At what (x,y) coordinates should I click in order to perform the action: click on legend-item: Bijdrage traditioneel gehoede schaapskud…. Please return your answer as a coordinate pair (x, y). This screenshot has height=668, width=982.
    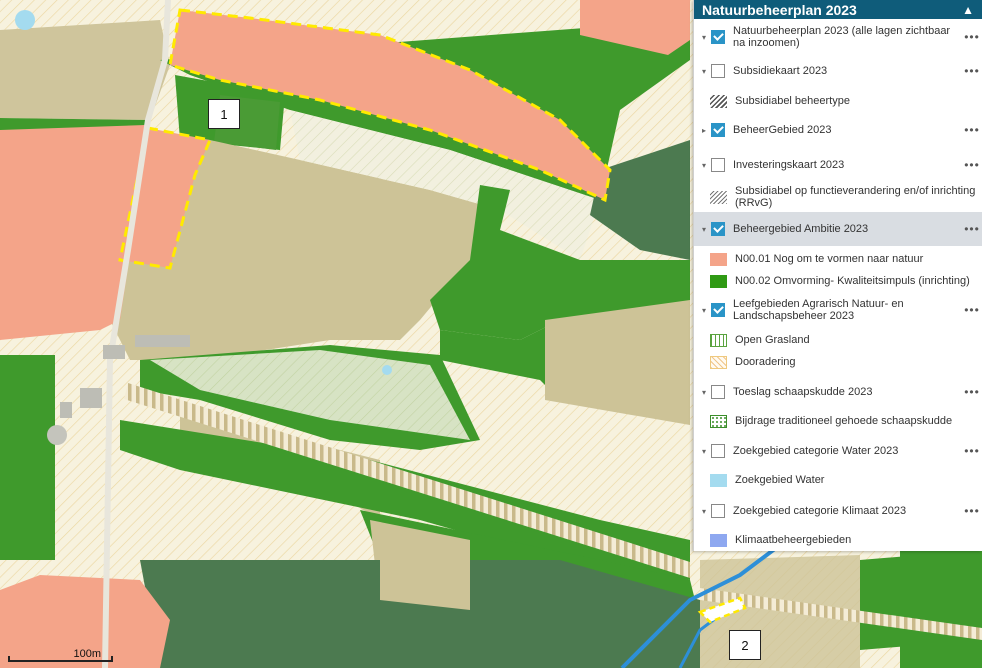
    Looking at the image, I should click on (838, 421).